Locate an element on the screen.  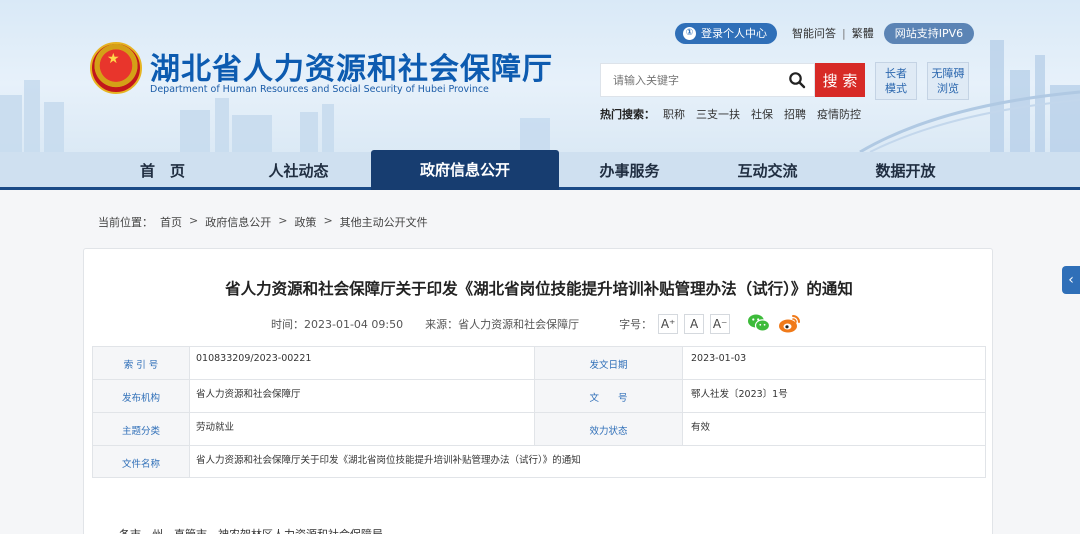
font-normal-button: A is located at coordinates (694, 324).